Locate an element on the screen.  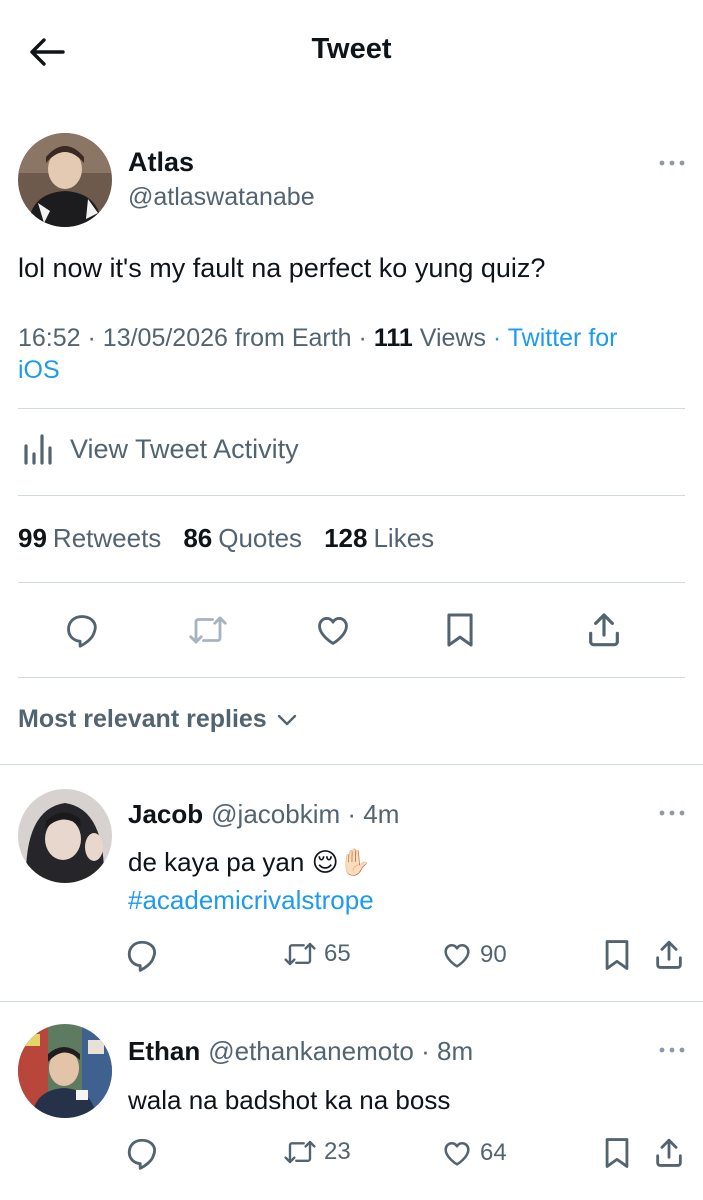
author-avatar is located at coordinates (65, 180).